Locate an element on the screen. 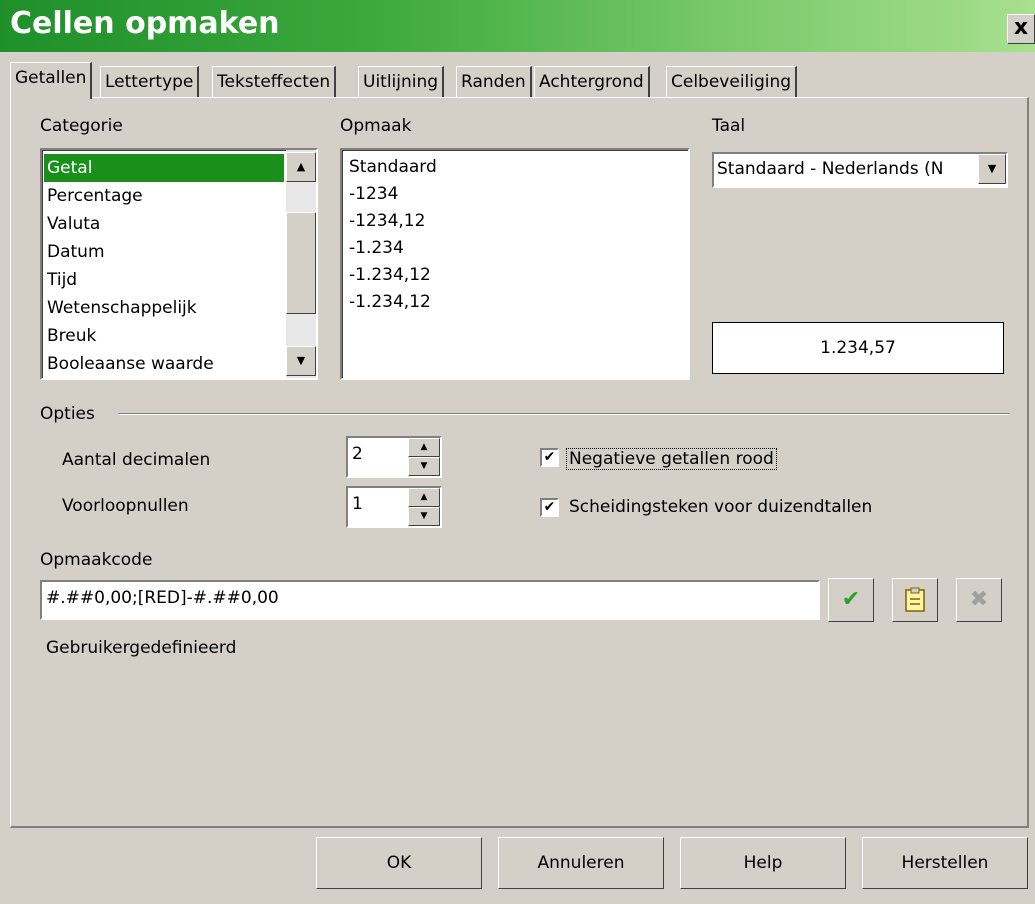 The width and height of the screenshot is (1035, 904). ok-button: OK is located at coordinates (399, 863).